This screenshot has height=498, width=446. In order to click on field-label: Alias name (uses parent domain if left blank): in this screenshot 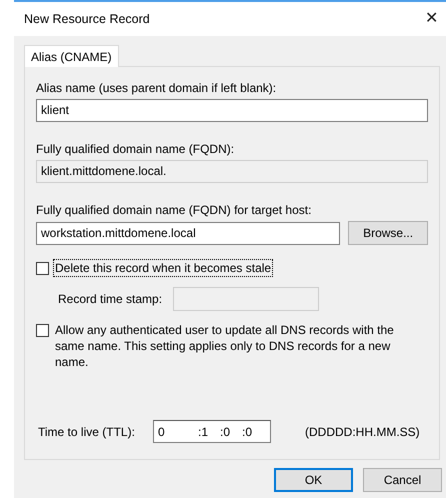, I will do `click(157, 88)`.